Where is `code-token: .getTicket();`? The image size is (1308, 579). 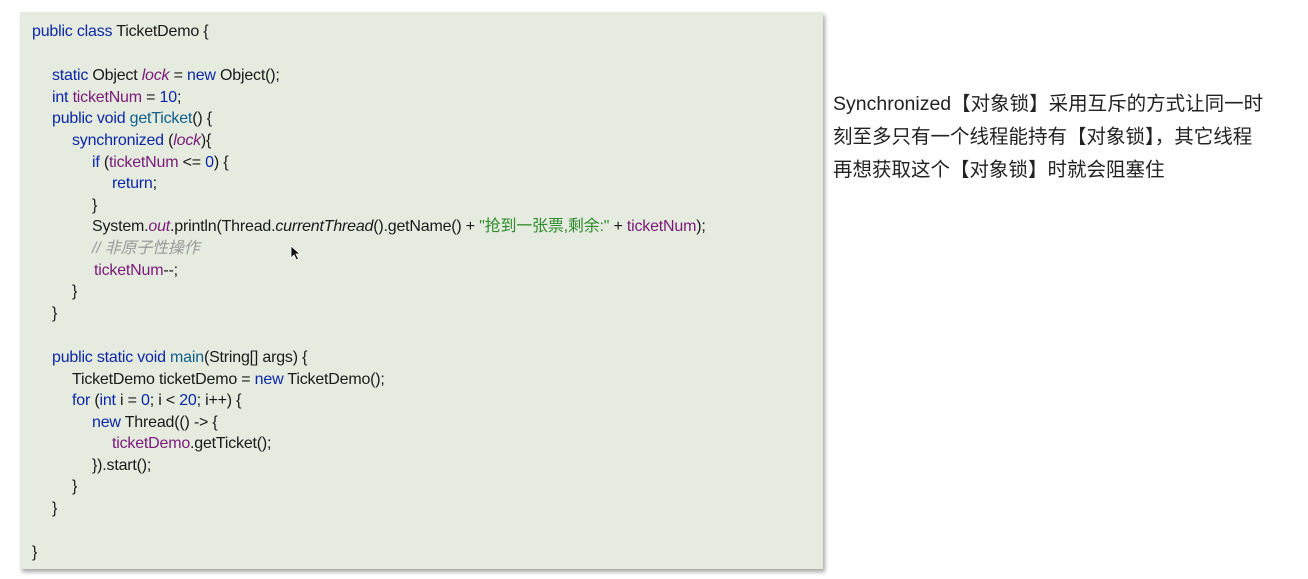
code-token: .getTicket(); is located at coordinates (231, 444).